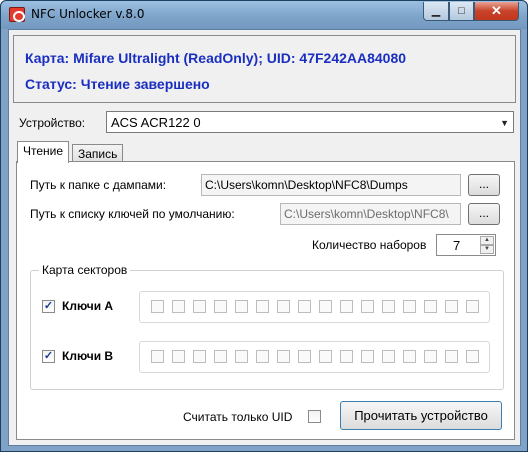 This screenshot has width=528, height=452. What do you see at coordinates (504, 123) in the screenshot?
I see `chevron-down-icon: ▼` at bounding box center [504, 123].